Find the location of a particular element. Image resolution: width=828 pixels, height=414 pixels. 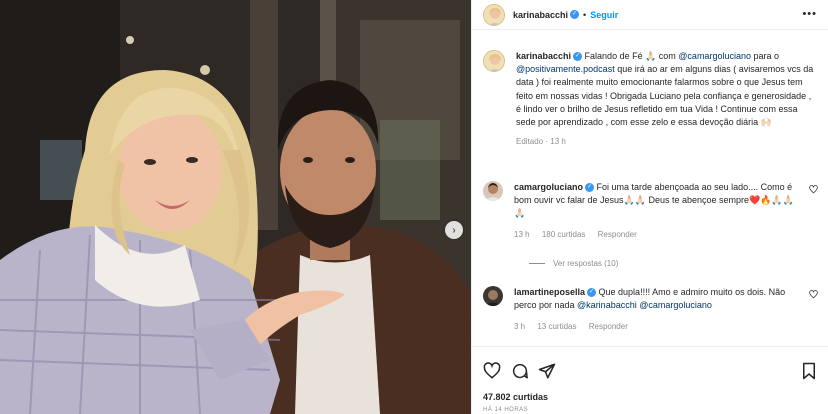

author-username: karinabacchi is located at coordinates (540, 15).